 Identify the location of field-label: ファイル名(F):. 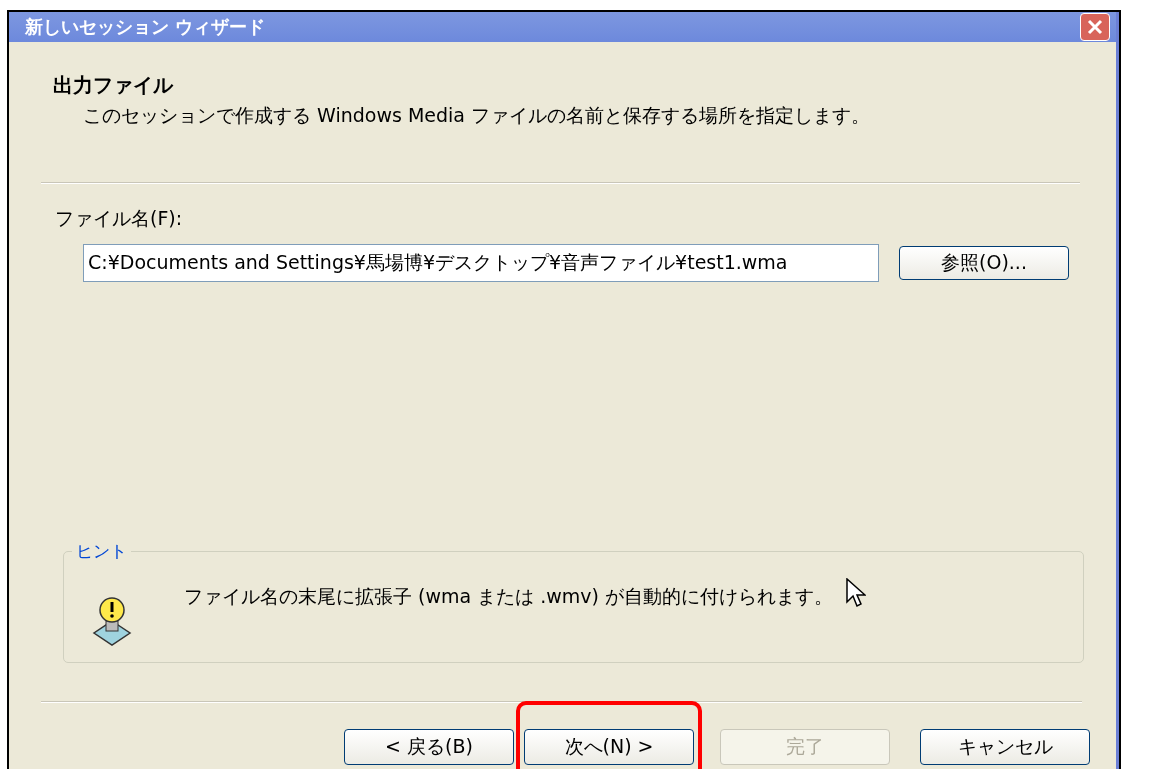
(119, 218).